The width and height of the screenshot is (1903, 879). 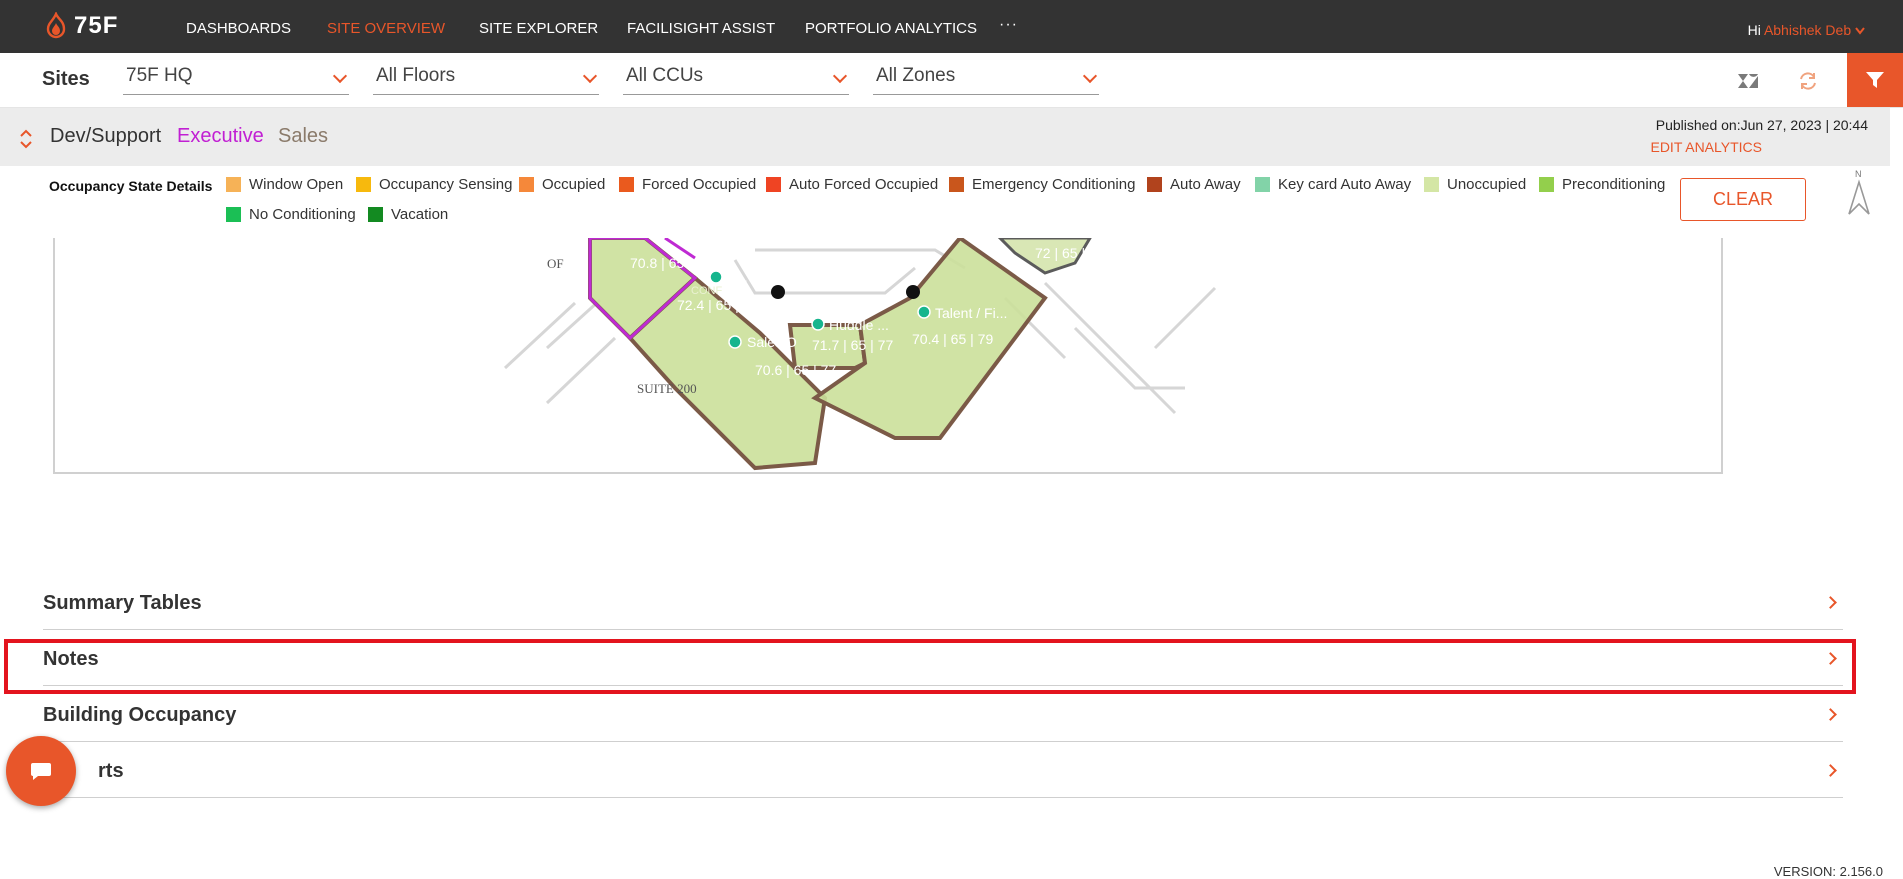 I want to click on ccu-select-value: All CCUs, so click(x=665, y=75).